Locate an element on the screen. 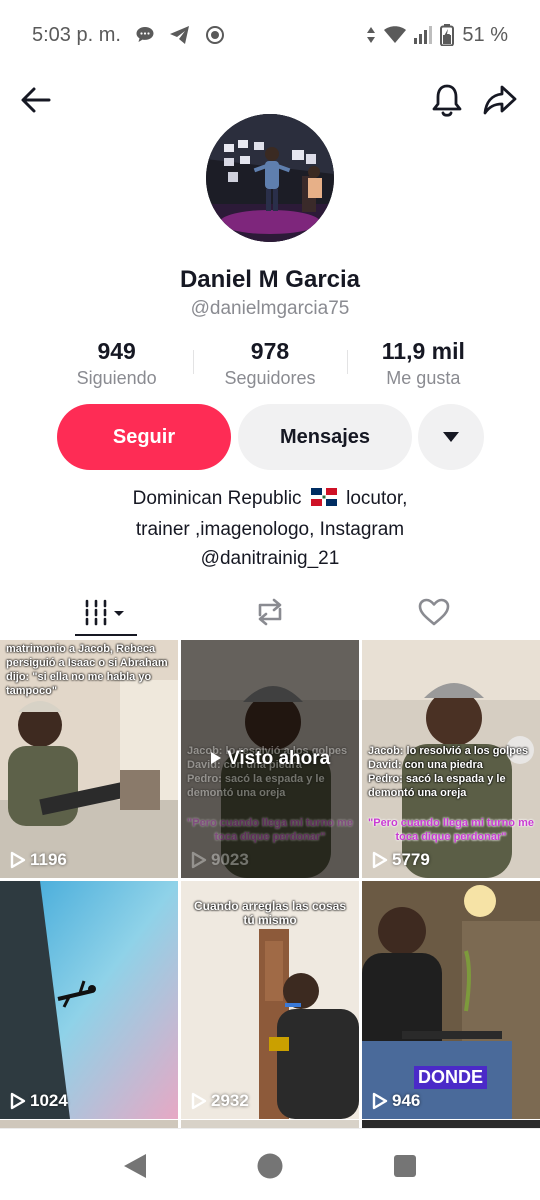  view-count: 946 is located at coordinates (406, 1100).